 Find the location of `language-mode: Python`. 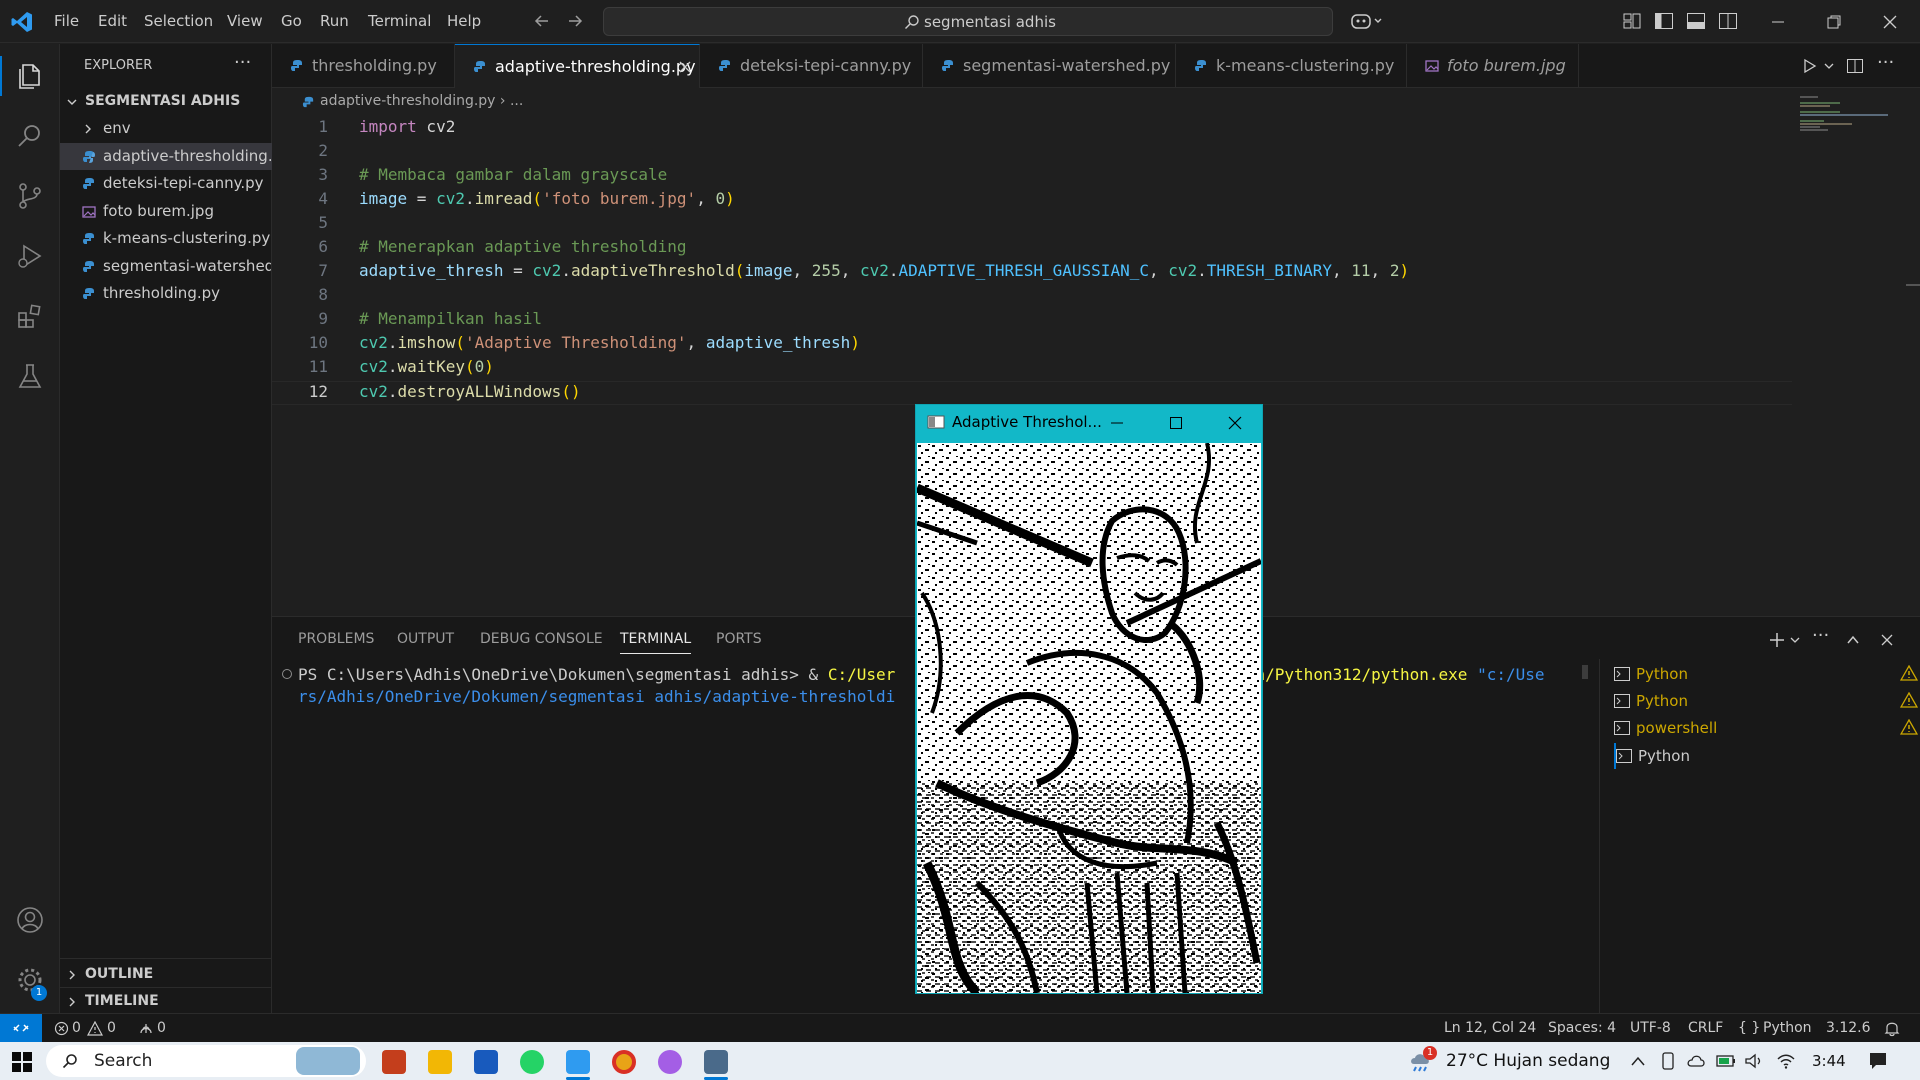

language-mode: Python is located at coordinates (1787, 1028).